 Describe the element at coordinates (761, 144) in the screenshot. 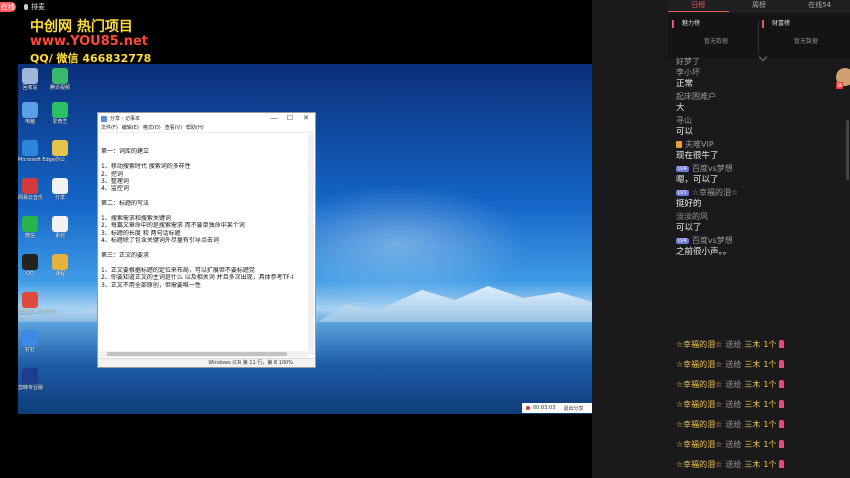

I see `chat-username: 夫唯VIP` at that location.